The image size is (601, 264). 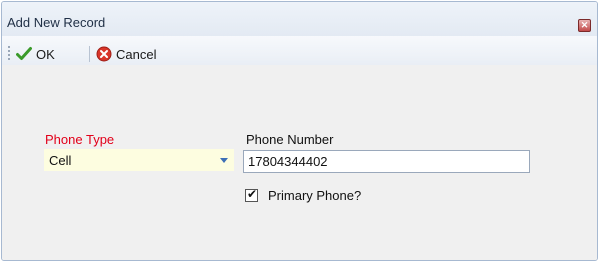 What do you see at coordinates (80, 139) in the screenshot?
I see `phone-type-label: Phone Type` at bounding box center [80, 139].